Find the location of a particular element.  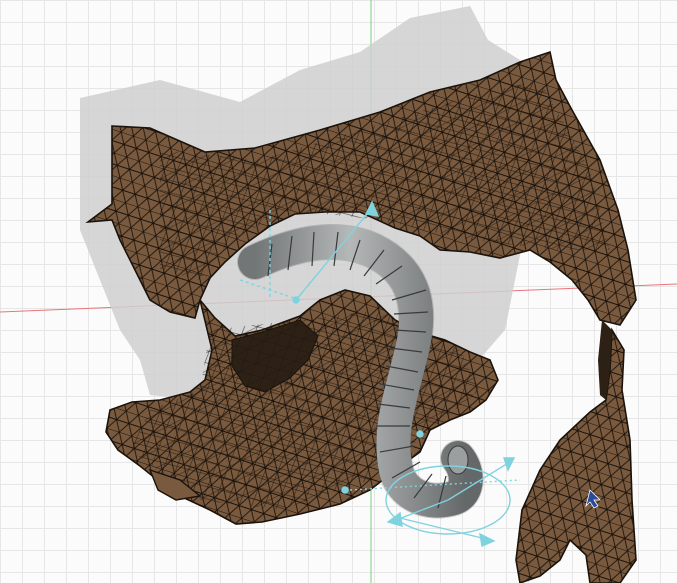

gizmo-arrow-e is located at coordinates (394, 519).